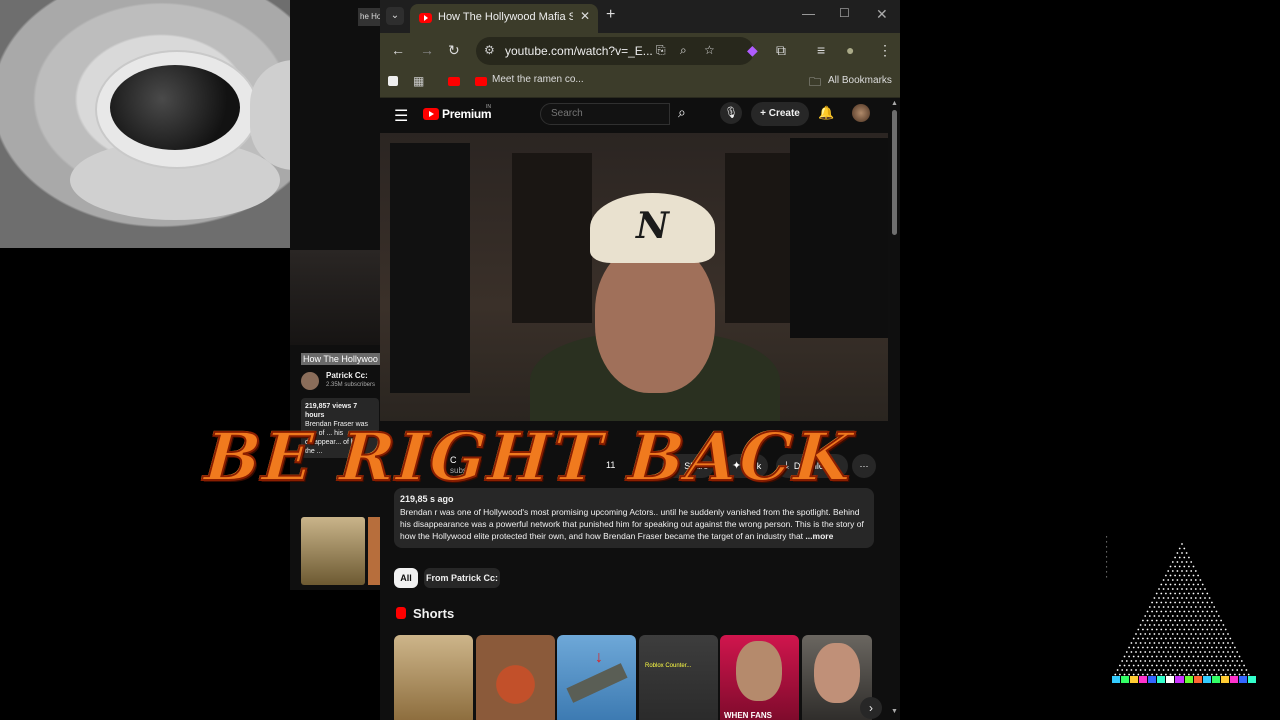 Image resolution: width=1280 pixels, height=720 pixels. What do you see at coordinates (752, 50) in the screenshot?
I see `extension-icon: ◆` at bounding box center [752, 50].